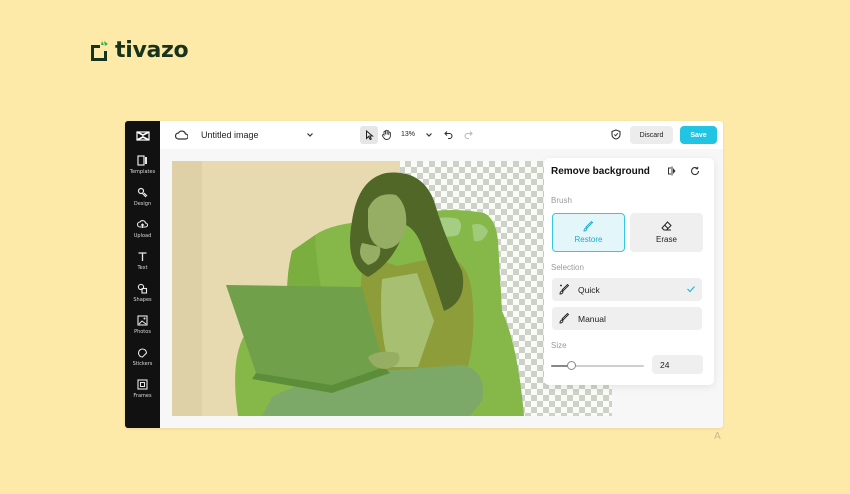 The image size is (850, 494). Describe the element at coordinates (588, 226) in the screenshot. I see `restore-brush-icon` at that location.